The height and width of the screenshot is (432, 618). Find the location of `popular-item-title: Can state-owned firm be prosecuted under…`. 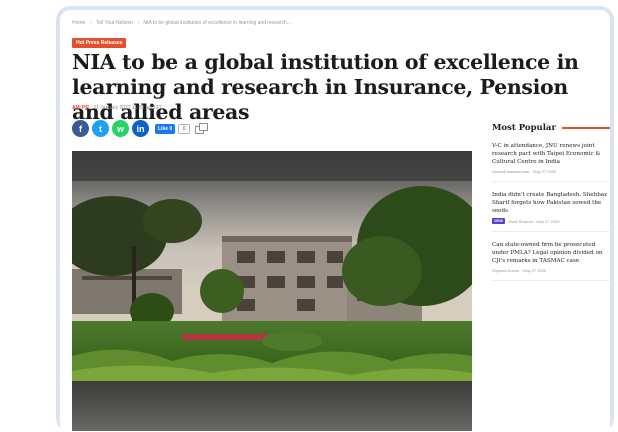

popular-item-title: Can state-owned firm be prosecuted under… is located at coordinates (551, 253).